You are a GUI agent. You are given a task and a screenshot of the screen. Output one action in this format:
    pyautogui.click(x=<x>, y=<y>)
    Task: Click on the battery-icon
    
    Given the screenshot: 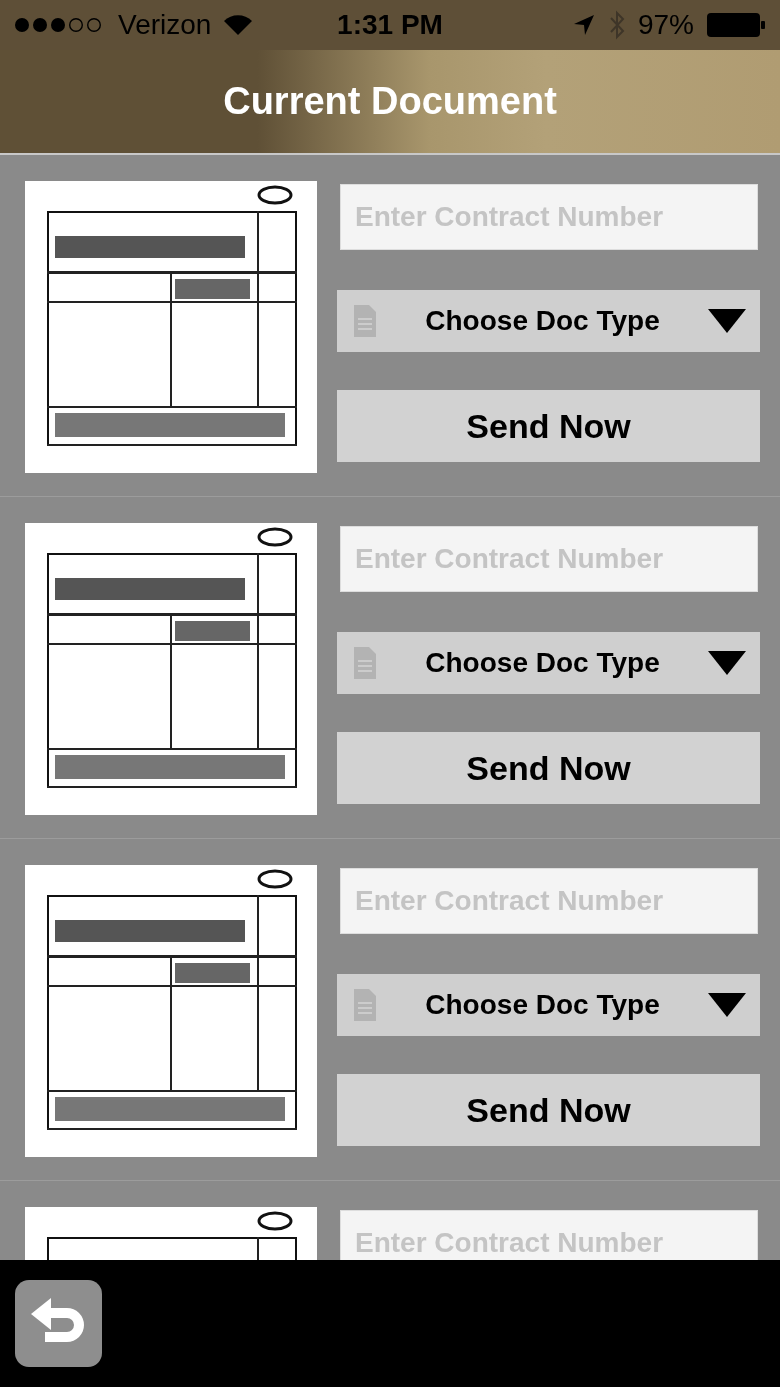 What is the action you would take?
    pyautogui.click(x=736, y=25)
    